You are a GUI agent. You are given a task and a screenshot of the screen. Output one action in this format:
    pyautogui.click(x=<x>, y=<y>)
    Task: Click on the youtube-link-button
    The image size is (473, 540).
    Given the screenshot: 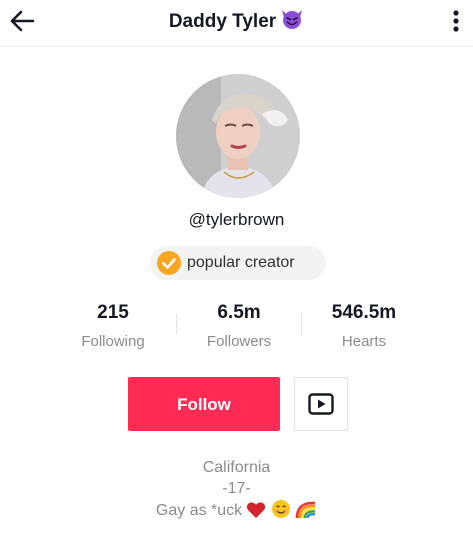 What is the action you would take?
    pyautogui.click(x=321, y=404)
    